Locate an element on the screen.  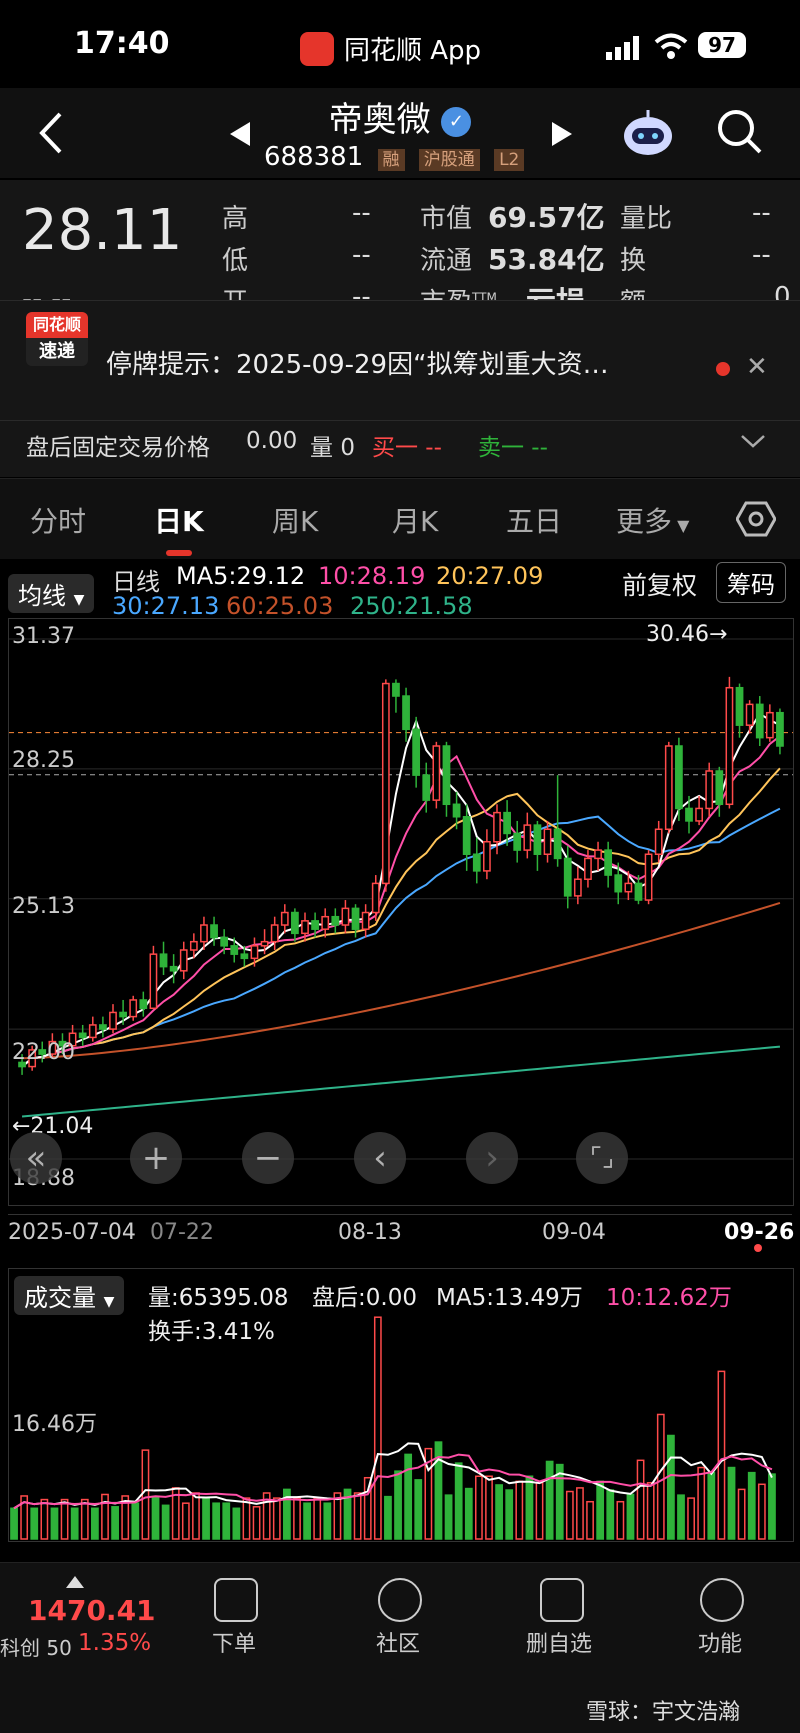
settings-icon is located at coordinates (756, 519).